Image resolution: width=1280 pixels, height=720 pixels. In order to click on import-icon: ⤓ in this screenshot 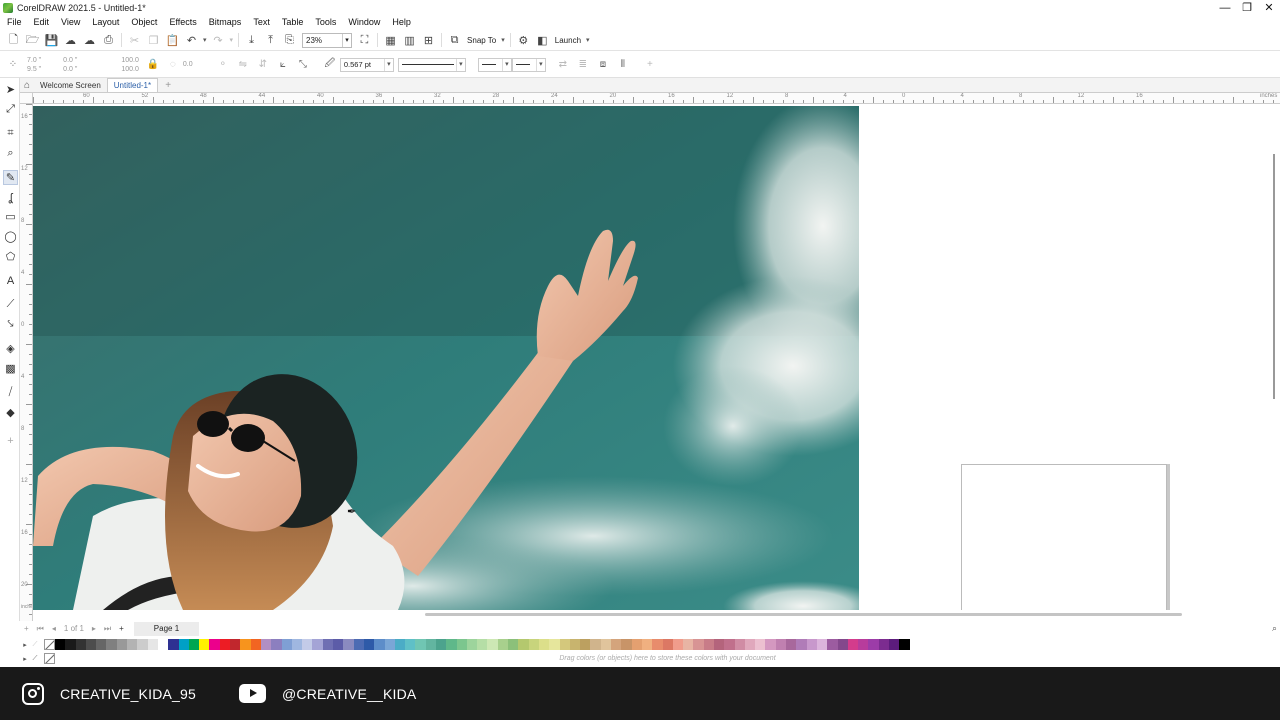, I will do `click(252, 40)`.